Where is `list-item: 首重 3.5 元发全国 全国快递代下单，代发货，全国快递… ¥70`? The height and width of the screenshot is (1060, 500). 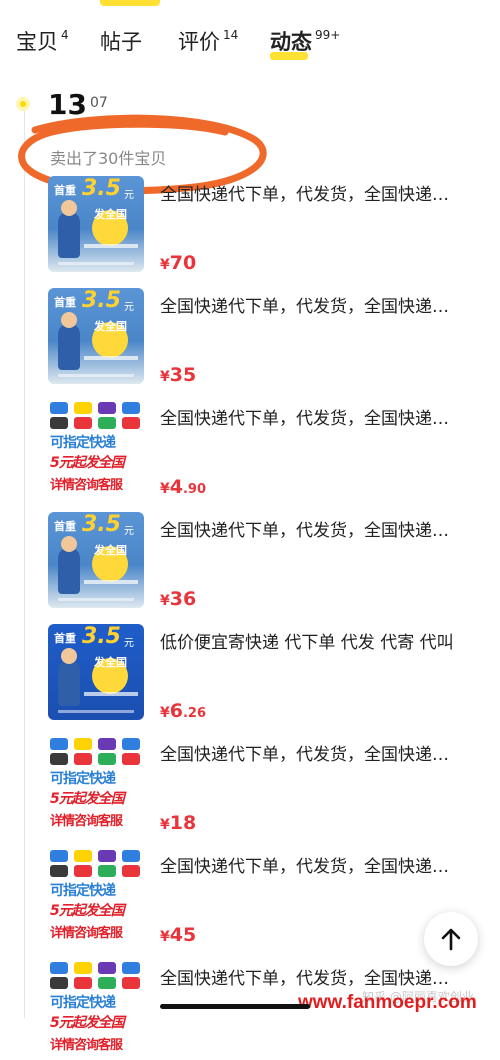
list-item: 首重 3.5 元发全国 全国快递代下单，代发货，全国快递… ¥70 is located at coordinates (274, 226).